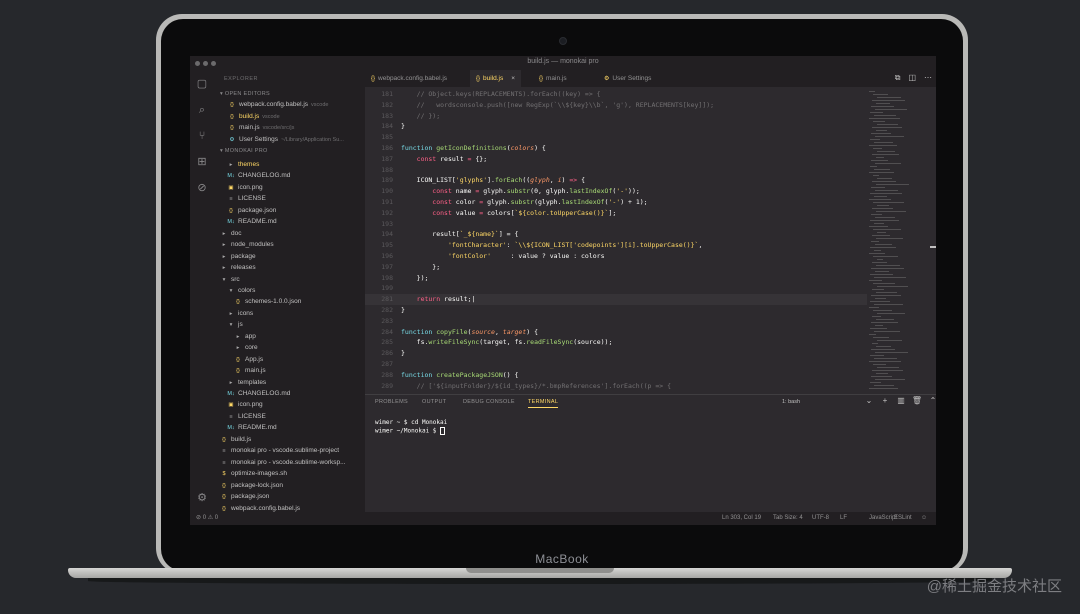 Image resolution: width=1080 pixels, height=614 pixels. I want to click on tree-item: ▸ icons, so click(289, 313).